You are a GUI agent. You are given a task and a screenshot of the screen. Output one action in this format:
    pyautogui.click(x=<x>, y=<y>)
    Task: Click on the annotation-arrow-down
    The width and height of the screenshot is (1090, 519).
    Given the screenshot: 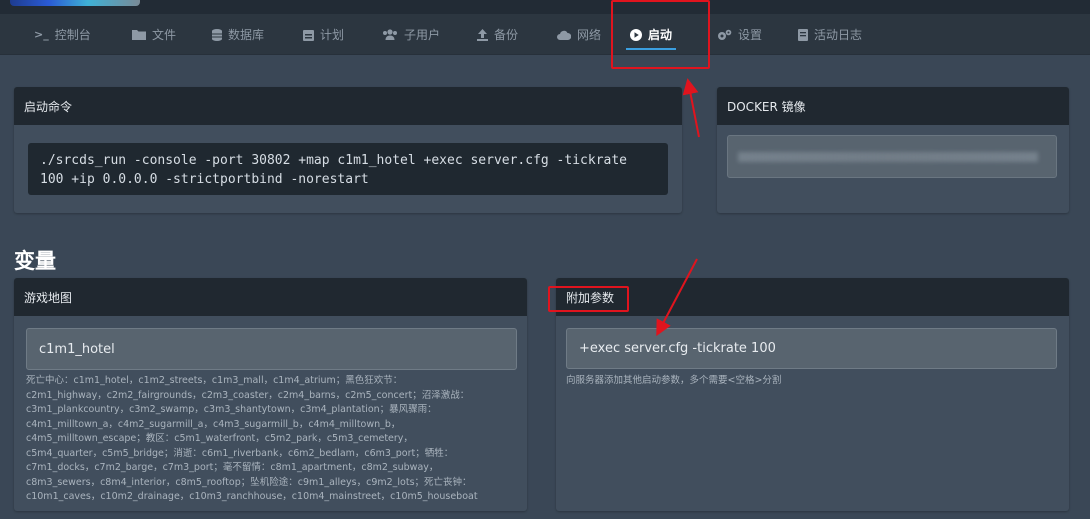 What is the action you would take?
    pyautogui.click(x=677, y=297)
    